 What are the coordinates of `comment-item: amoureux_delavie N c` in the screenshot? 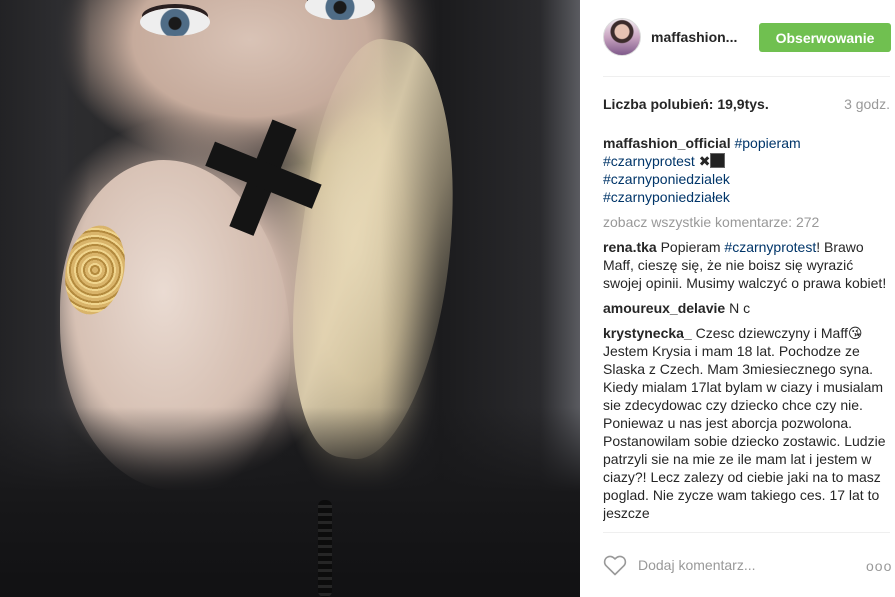 It's located at (748, 308).